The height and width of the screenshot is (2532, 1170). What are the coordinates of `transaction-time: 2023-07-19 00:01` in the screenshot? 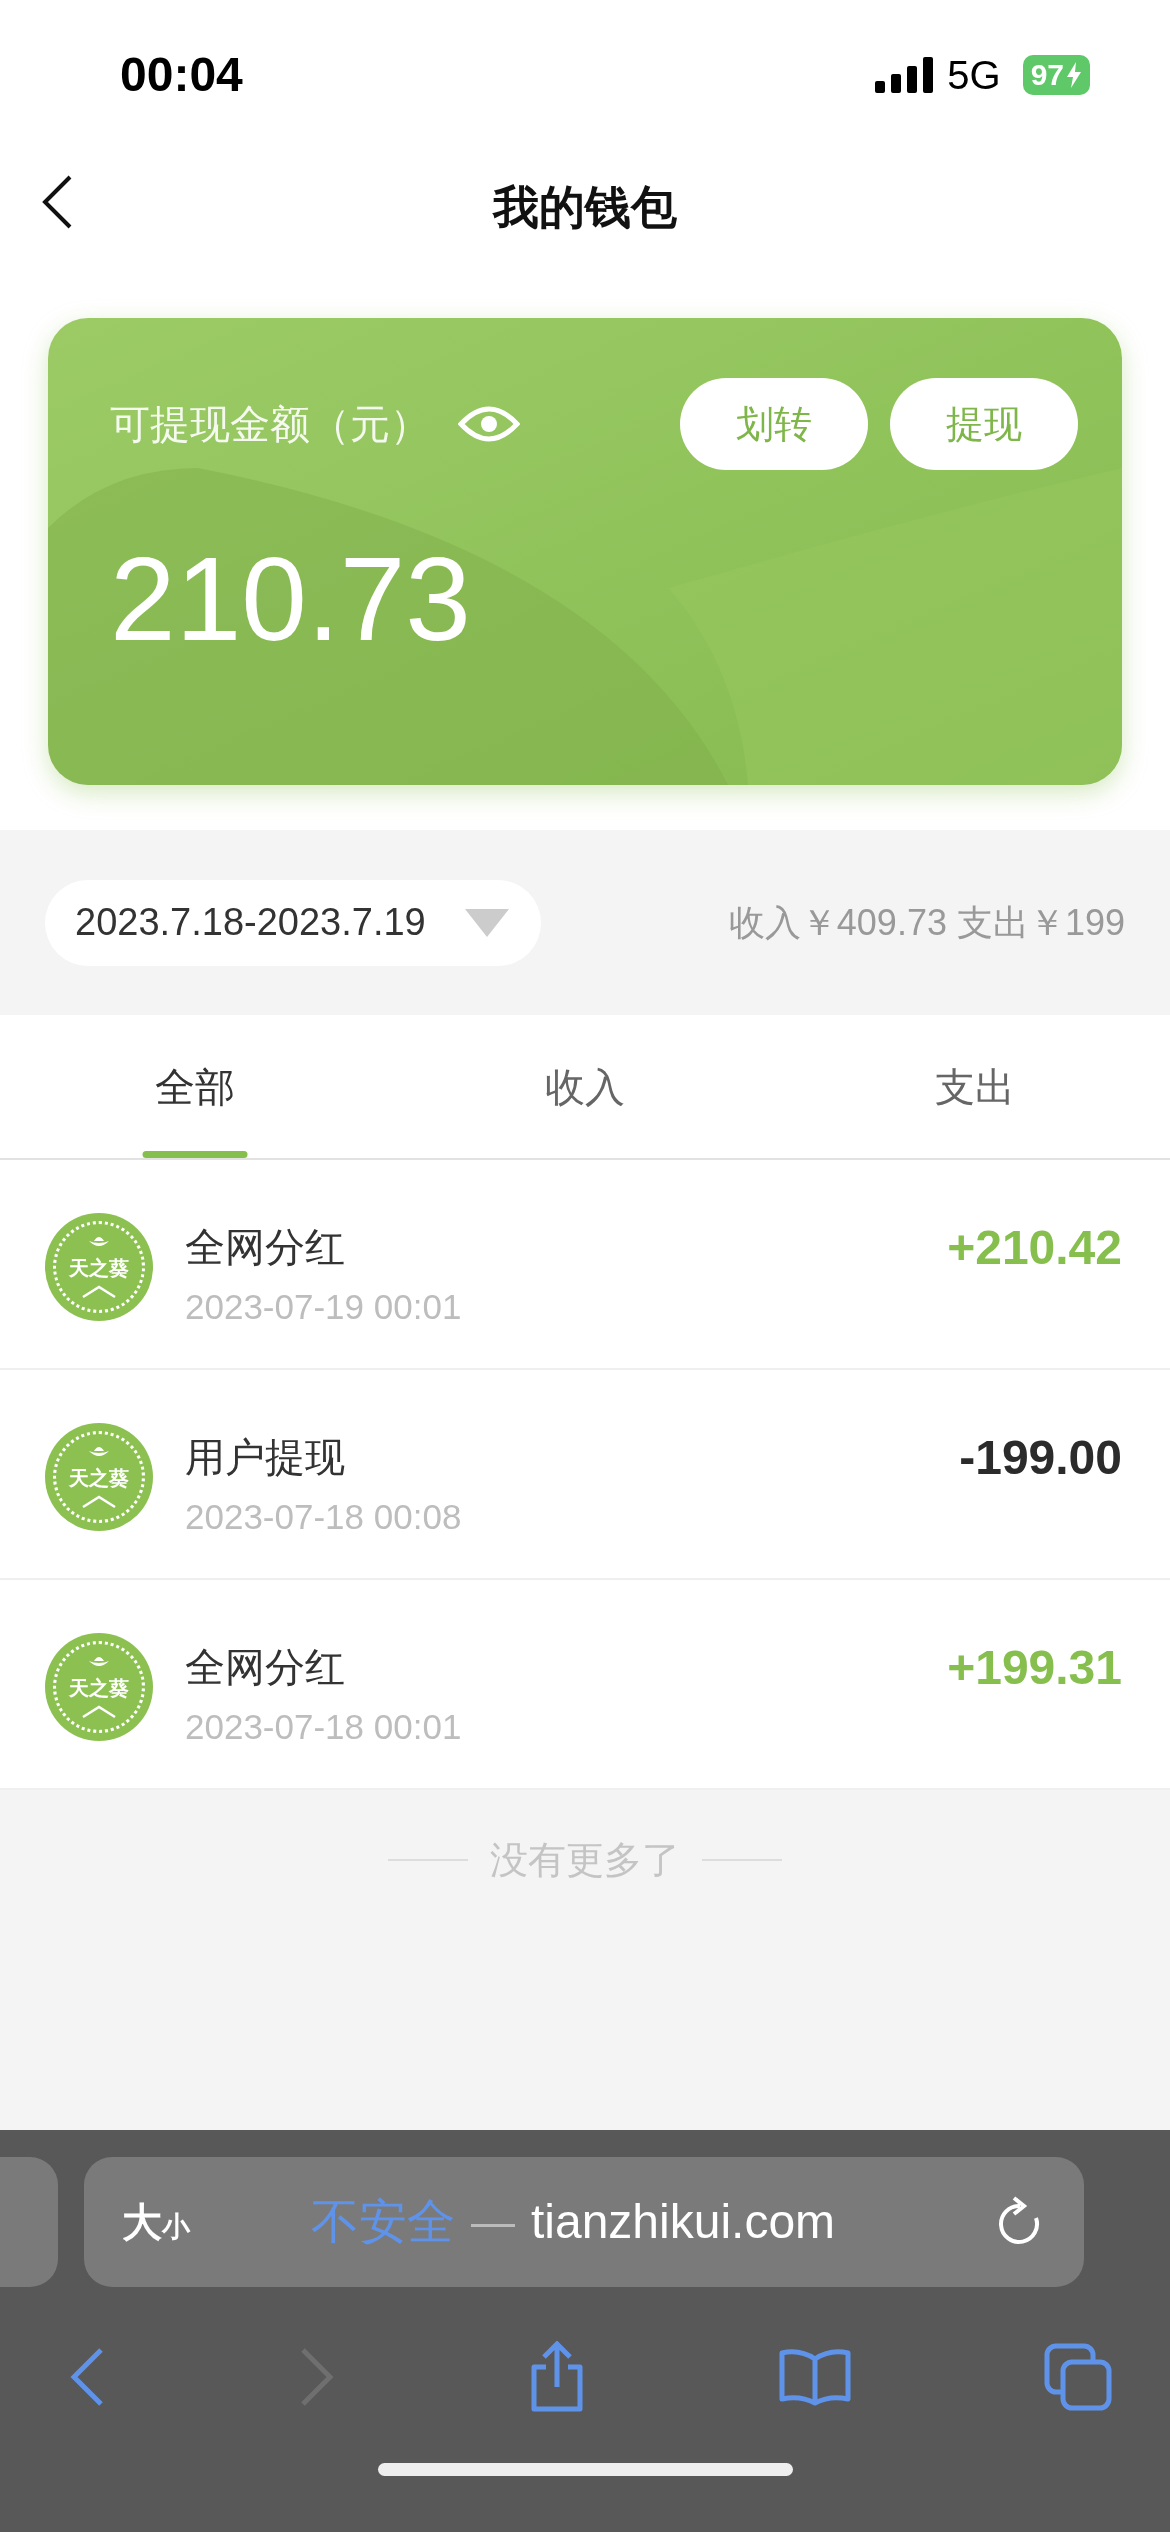 It's located at (324, 1307).